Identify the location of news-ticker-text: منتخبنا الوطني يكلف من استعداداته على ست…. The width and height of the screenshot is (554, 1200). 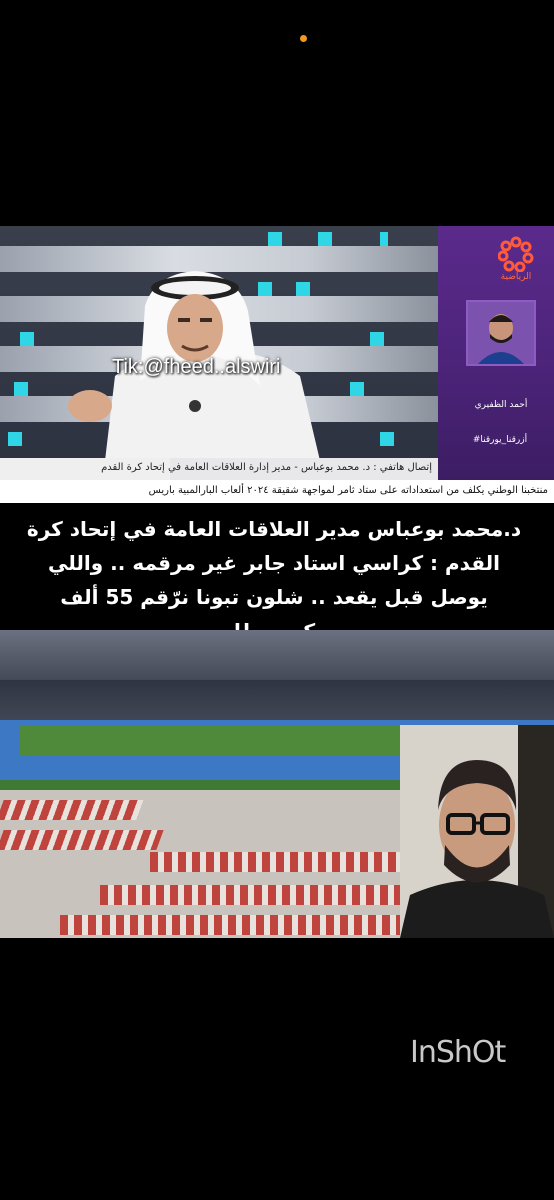
(348, 490).